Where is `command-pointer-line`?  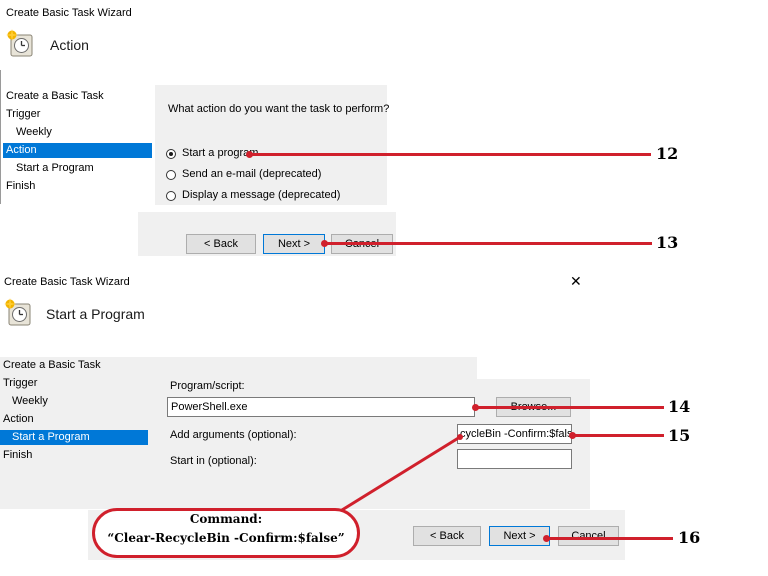
command-pointer-line is located at coordinates (401, 473).